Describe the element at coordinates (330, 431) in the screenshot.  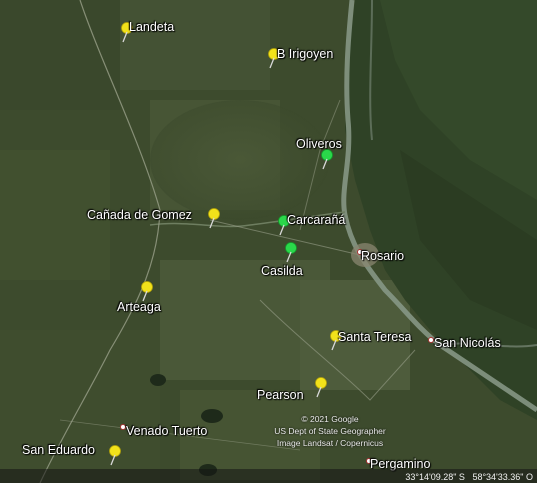
I see `attribution-line-2: US Dept of State Geographer` at that location.